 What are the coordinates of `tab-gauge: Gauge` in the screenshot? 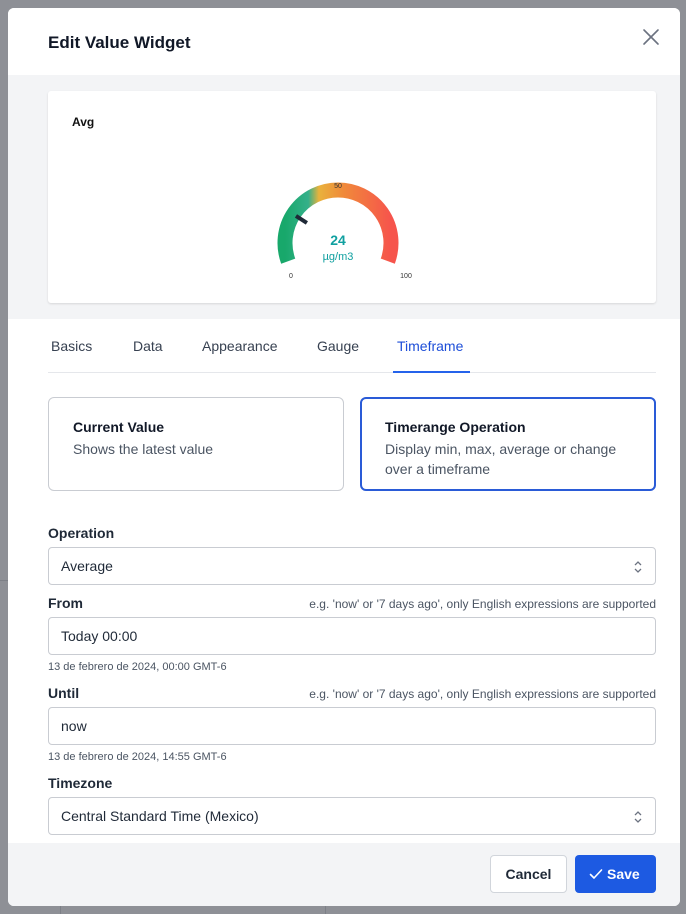 It's located at (338, 346).